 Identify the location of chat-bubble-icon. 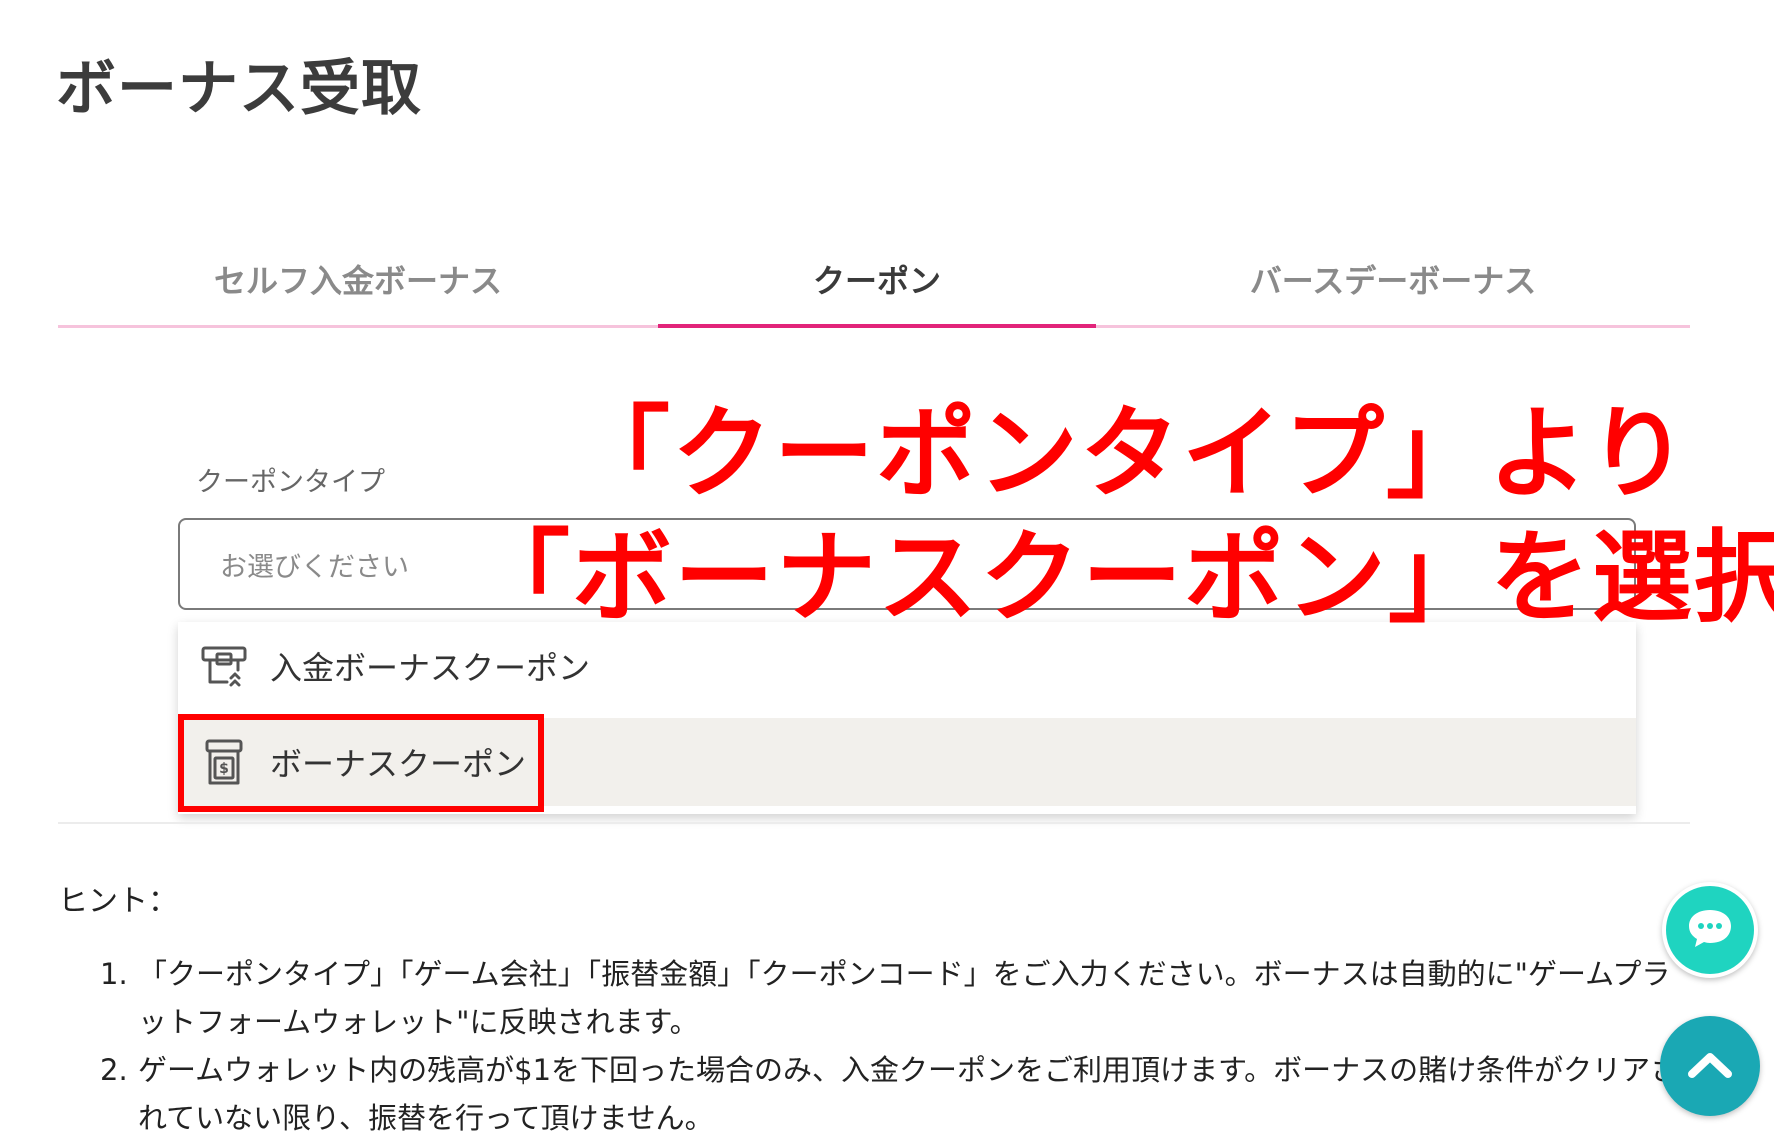
(1710, 930).